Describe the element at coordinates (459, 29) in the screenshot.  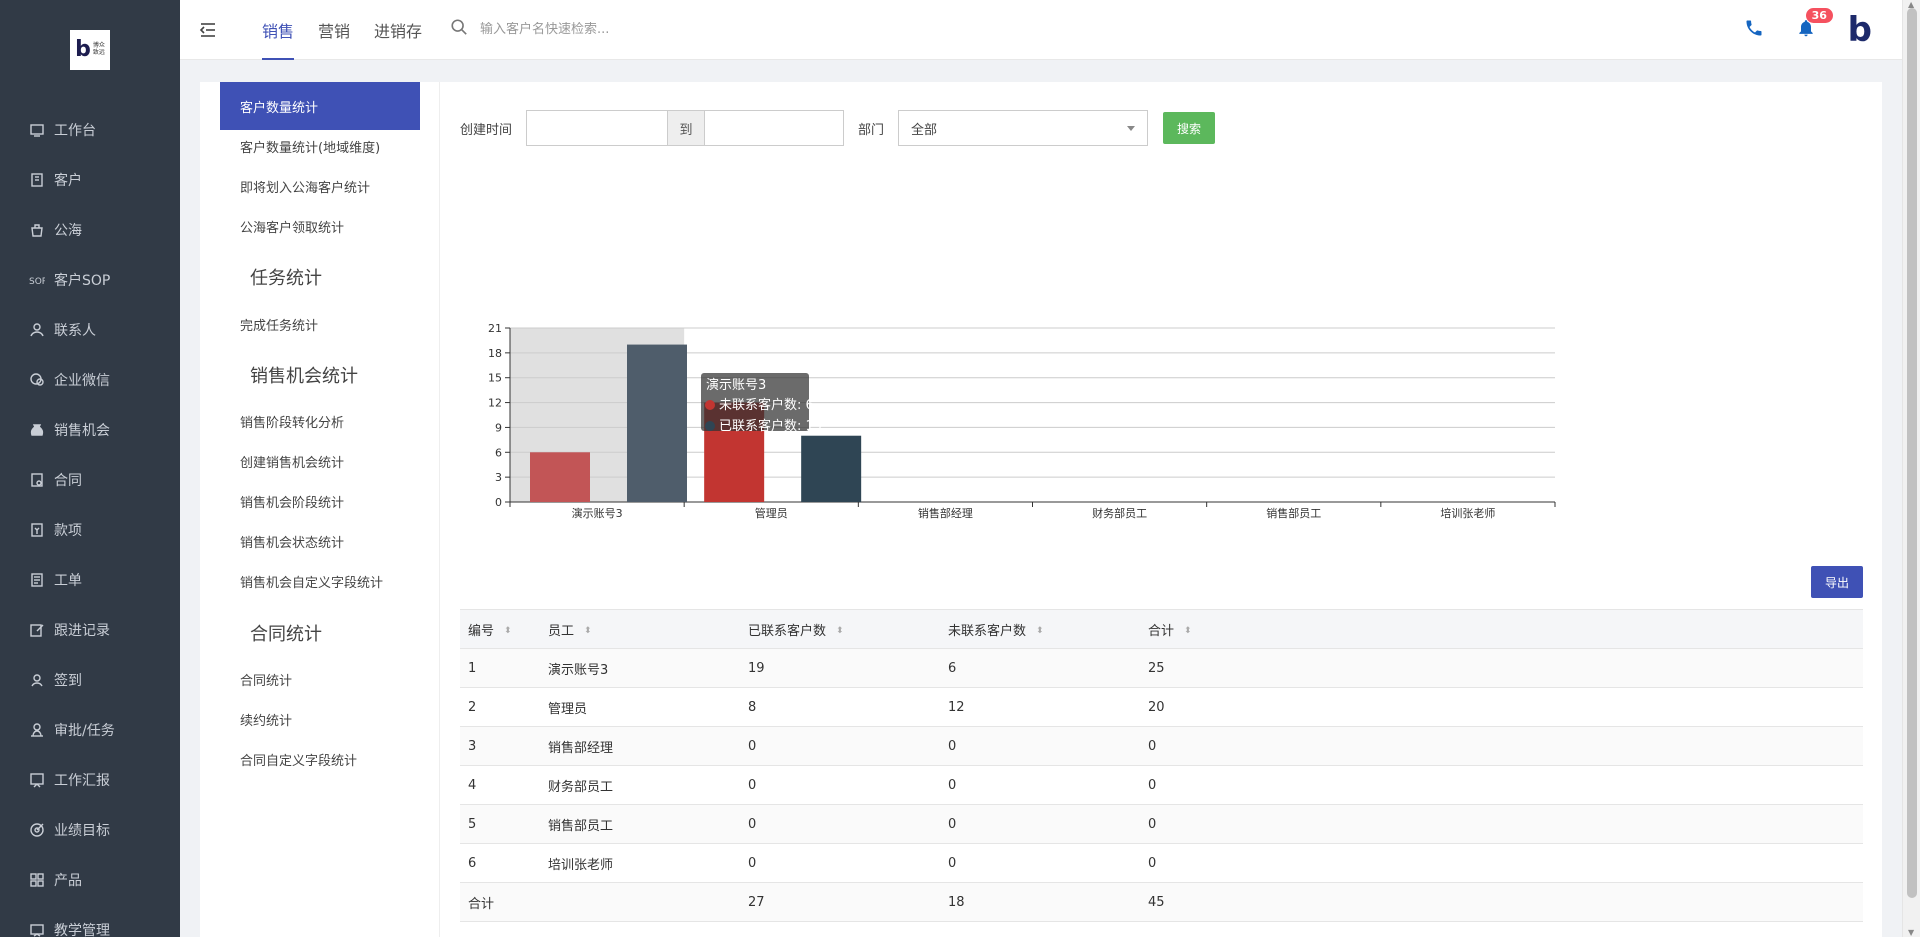
I see `search-icon` at that location.